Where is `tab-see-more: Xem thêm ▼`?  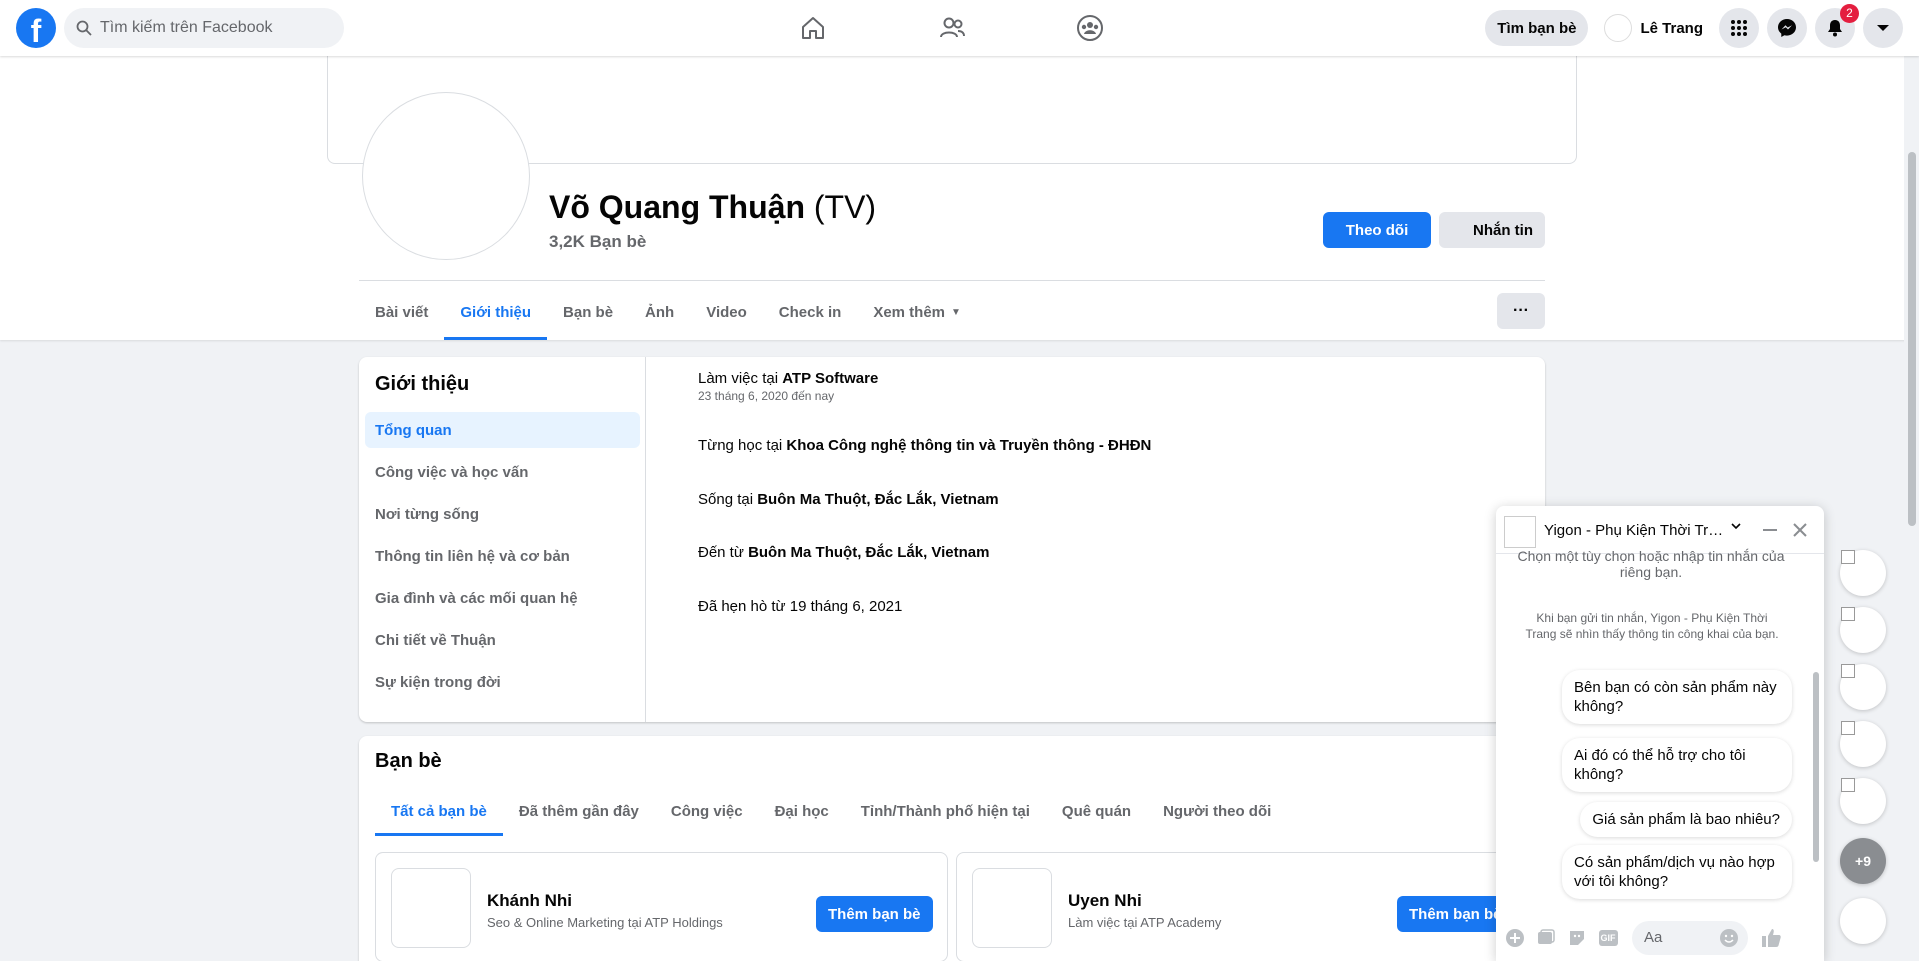 tab-see-more: Xem thêm ▼ is located at coordinates (917, 312).